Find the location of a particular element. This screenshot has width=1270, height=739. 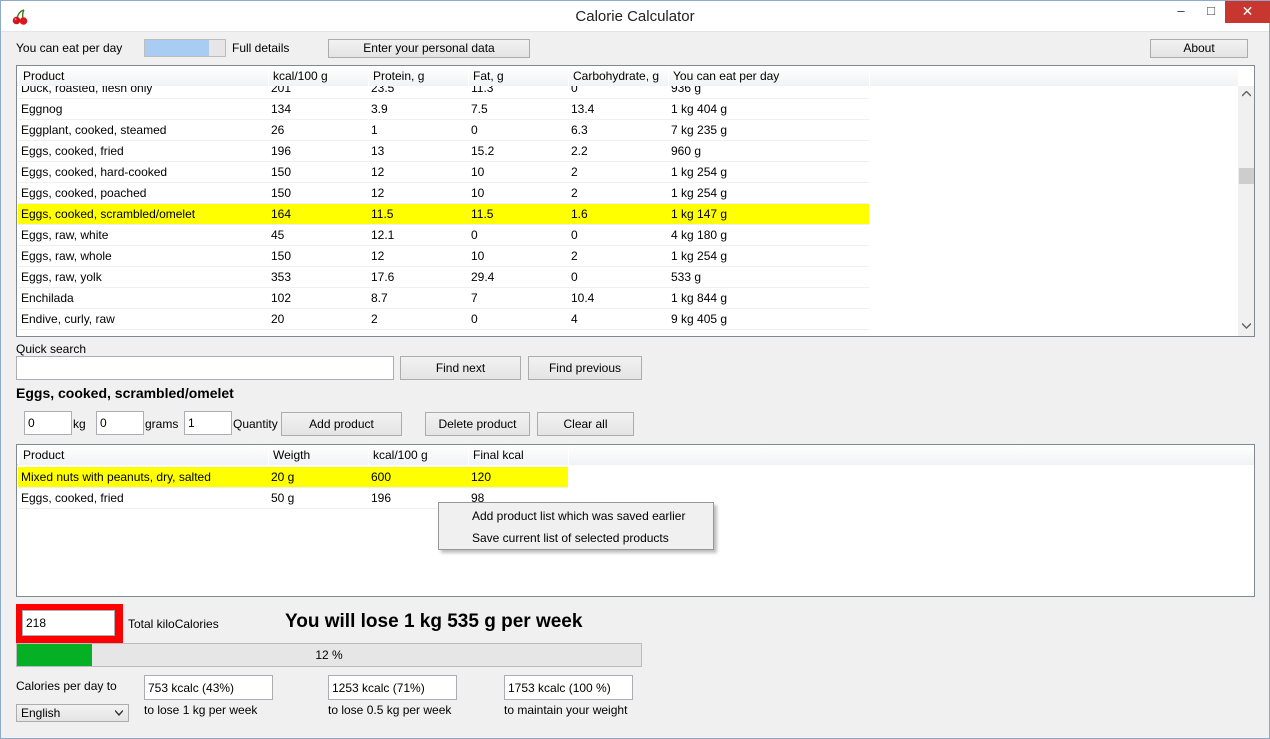

col-can-eat: You can eat per day is located at coordinates (769, 76).